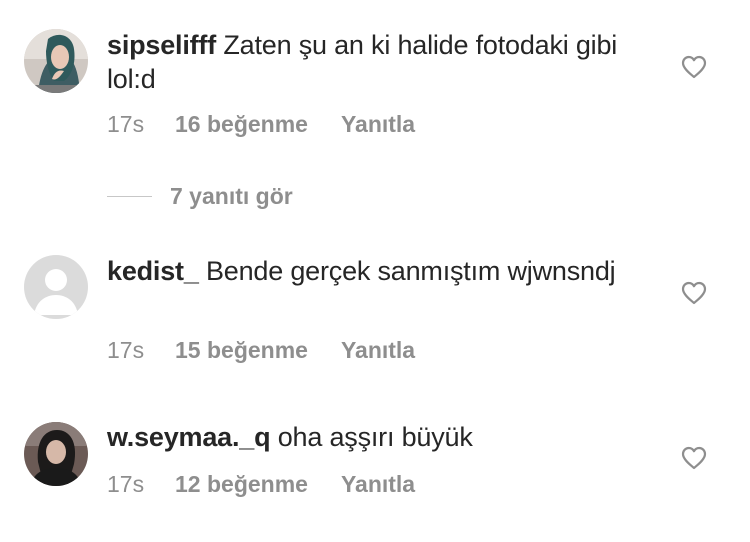 The height and width of the screenshot is (542, 750). Describe the element at coordinates (694, 458) in the screenshot. I see `heart-outline-icon` at that location.